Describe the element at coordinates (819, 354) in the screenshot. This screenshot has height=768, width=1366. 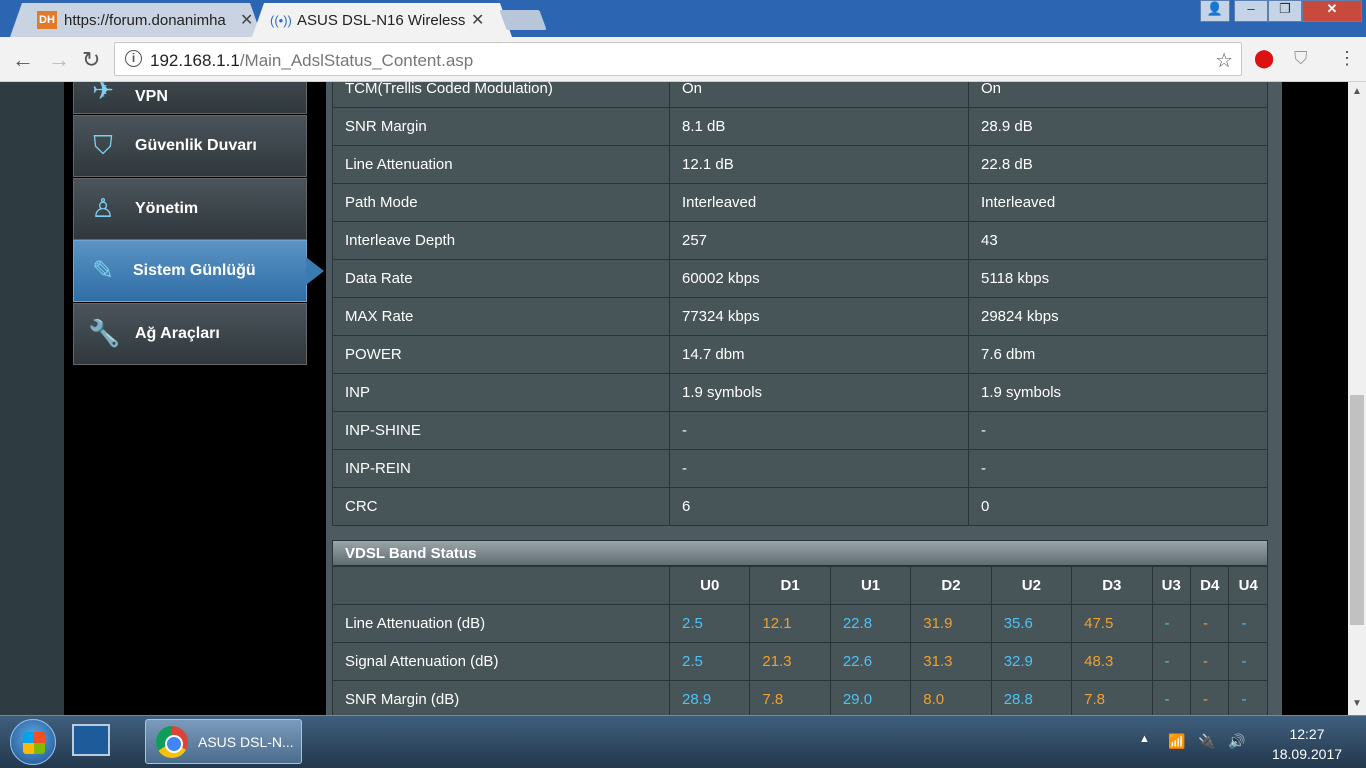
I see `downstream-value: 14.7 dbm` at that location.